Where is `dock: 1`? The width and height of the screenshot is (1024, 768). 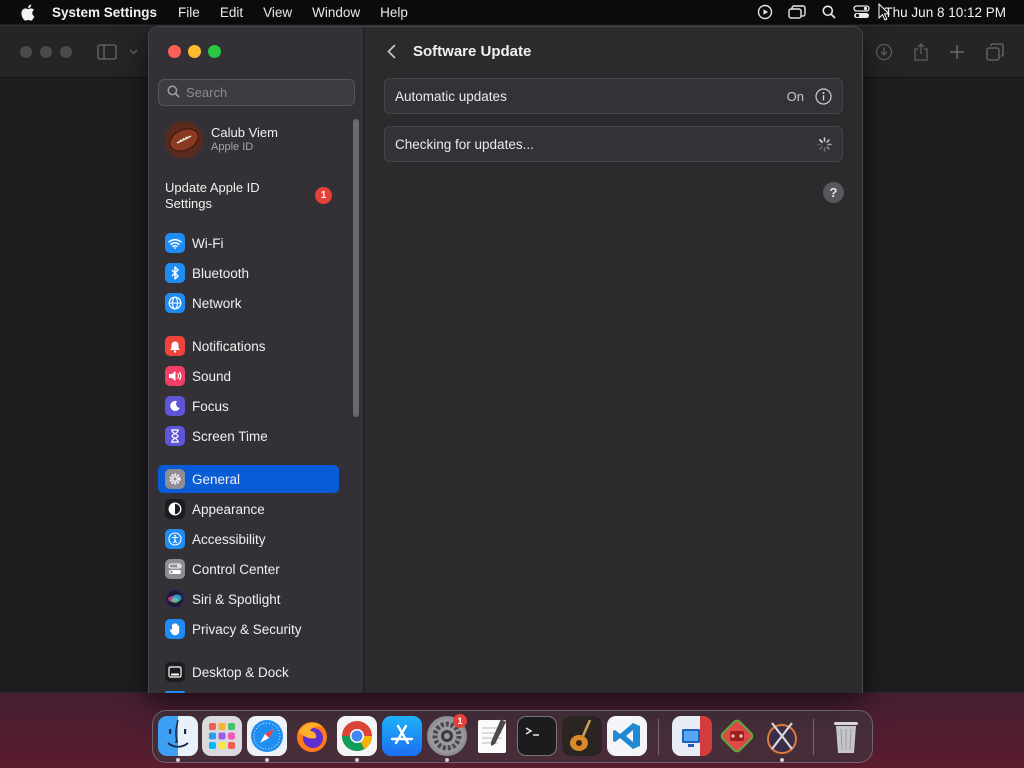
dock: 1 is located at coordinates (512, 736).